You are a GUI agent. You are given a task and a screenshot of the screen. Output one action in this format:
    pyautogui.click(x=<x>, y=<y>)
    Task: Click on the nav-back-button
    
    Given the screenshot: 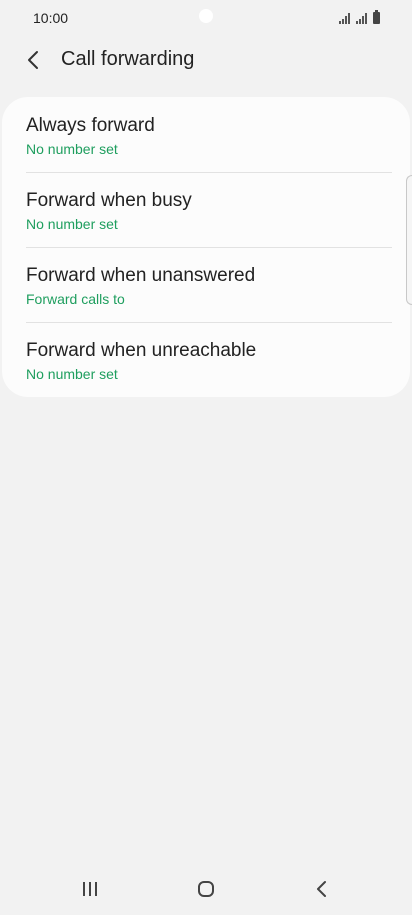 What is the action you would take?
    pyautogui.click(x=322, y=889)
    